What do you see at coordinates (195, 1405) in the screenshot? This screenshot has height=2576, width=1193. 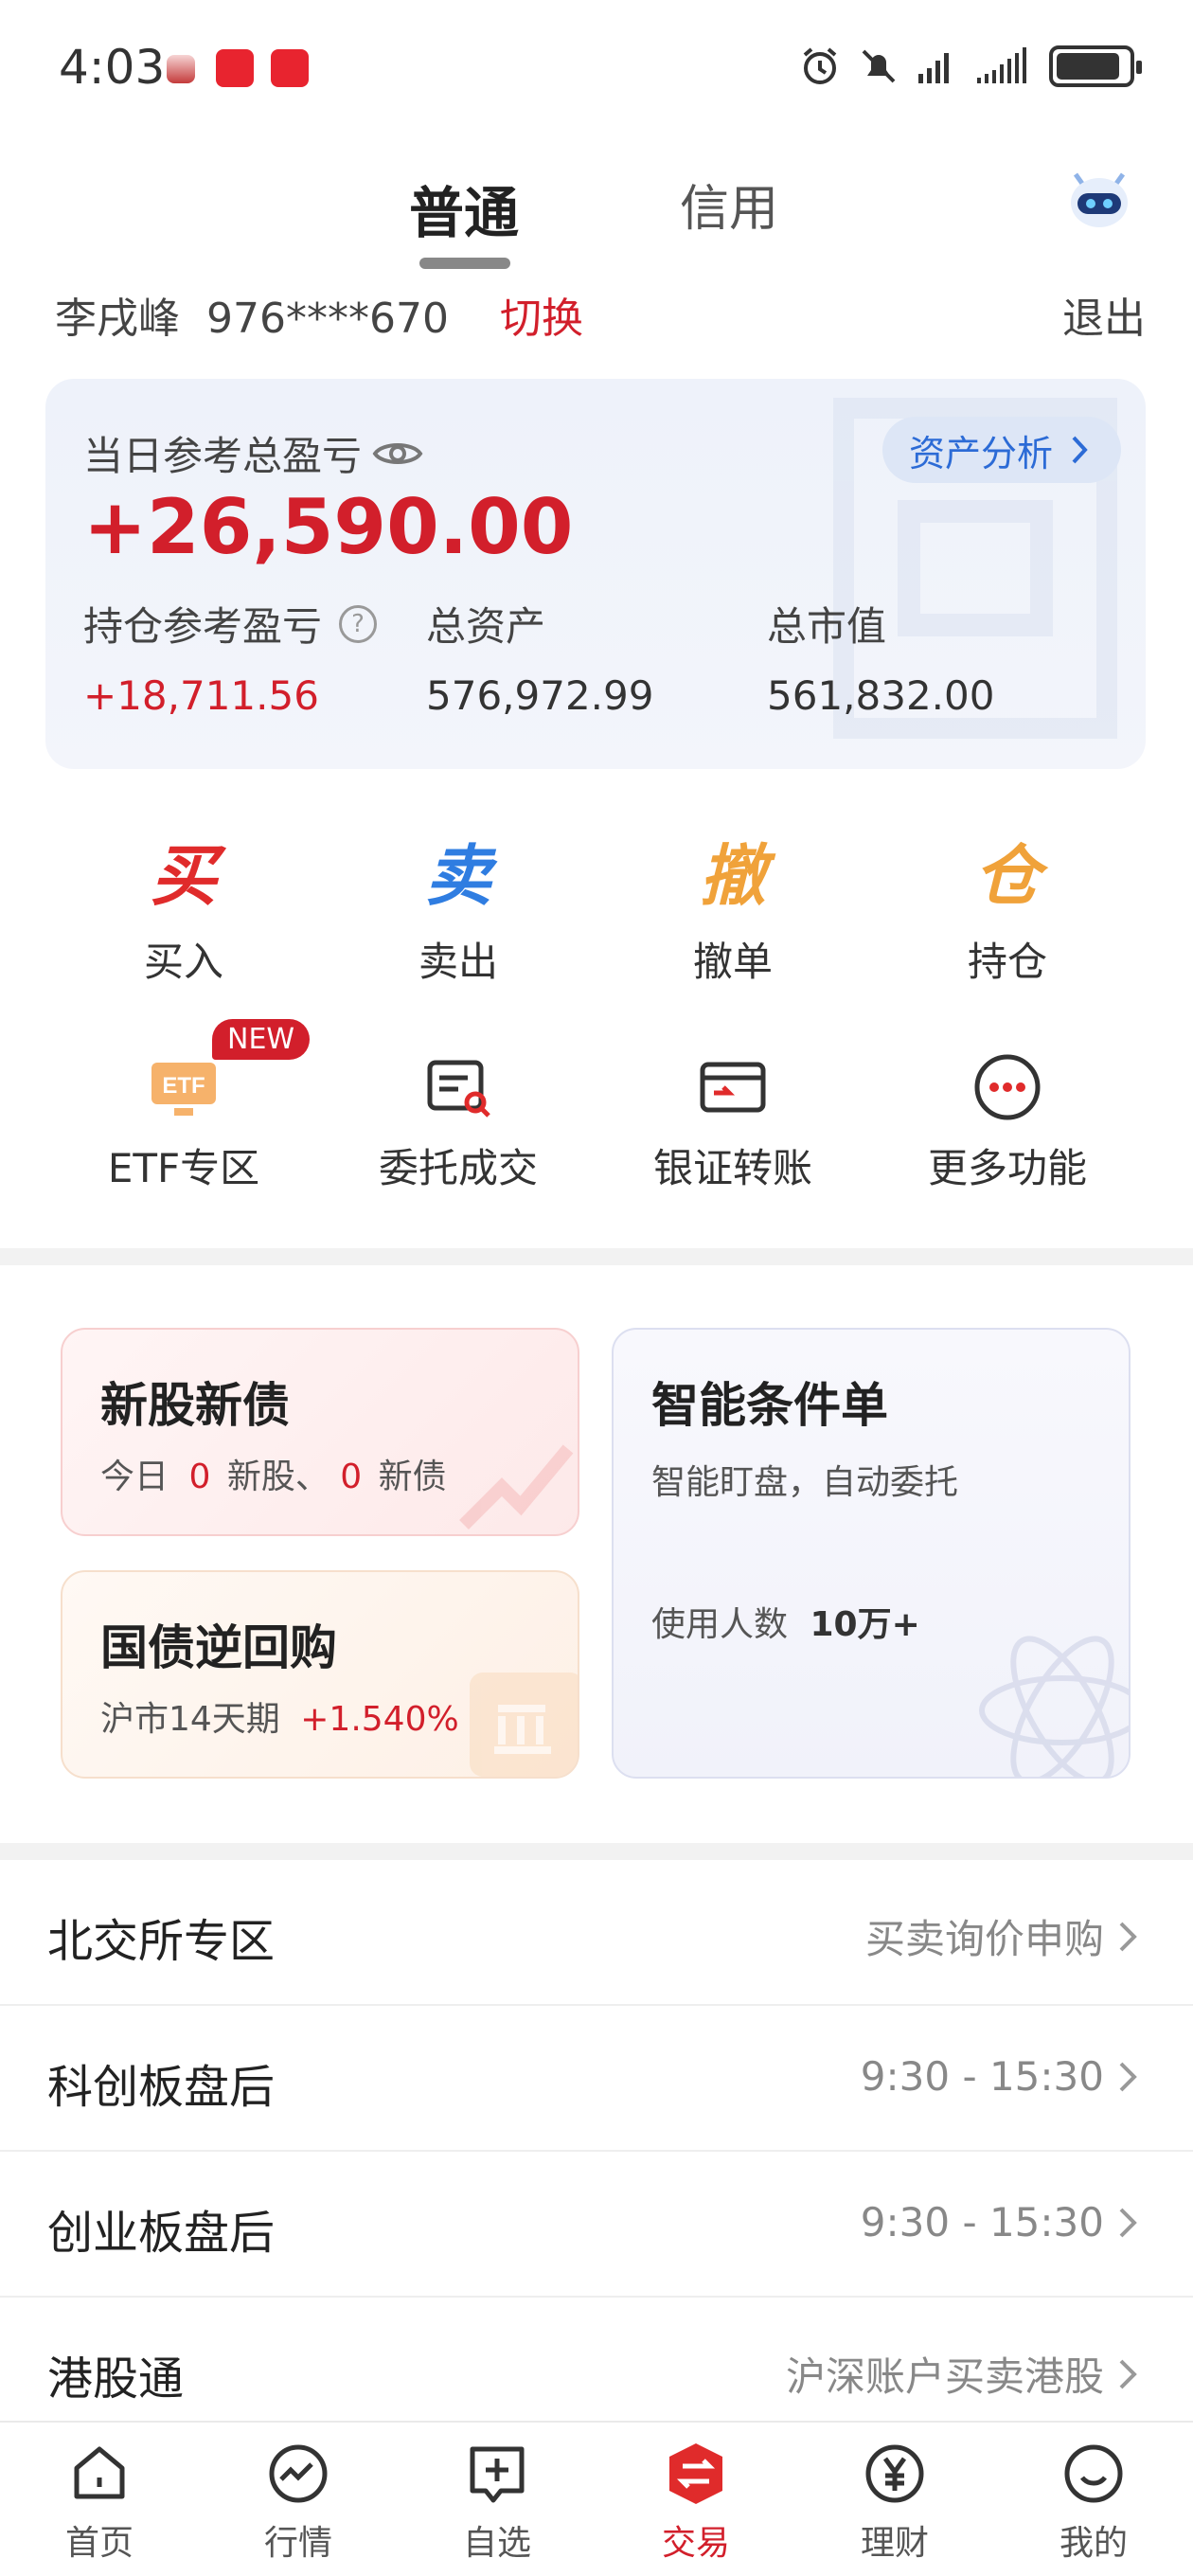 I see `ipo-title: 新股新债` at bounding box center [195, 1405].